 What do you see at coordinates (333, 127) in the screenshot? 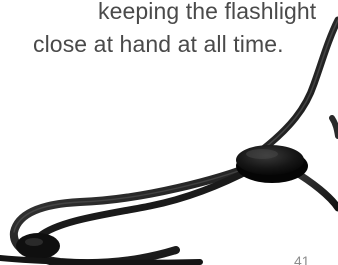
I see `cord-right-edge` at bounding box center [333, 127].